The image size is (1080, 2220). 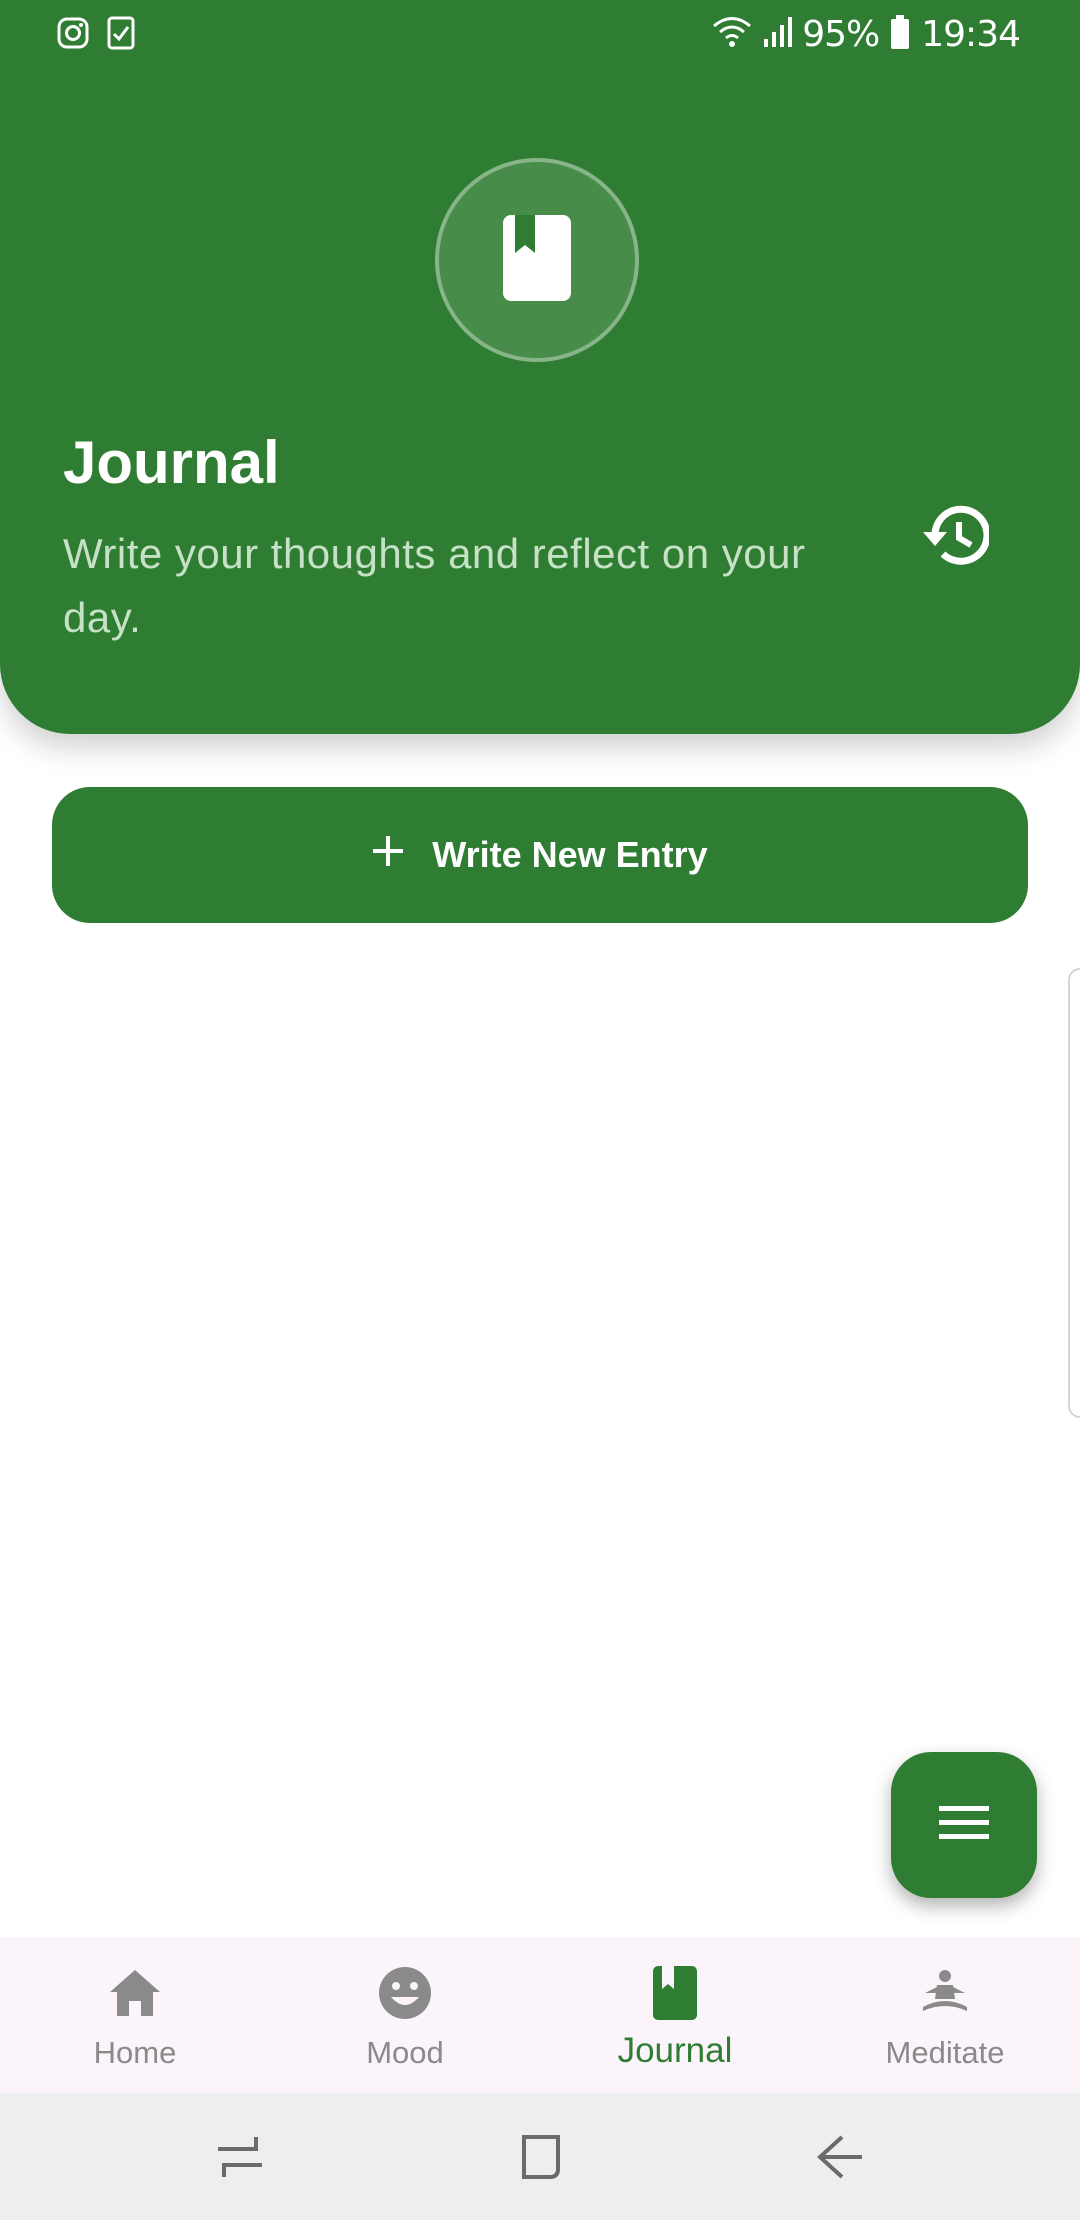 I want to click on menu-fab, so click(x=964, y=1825).